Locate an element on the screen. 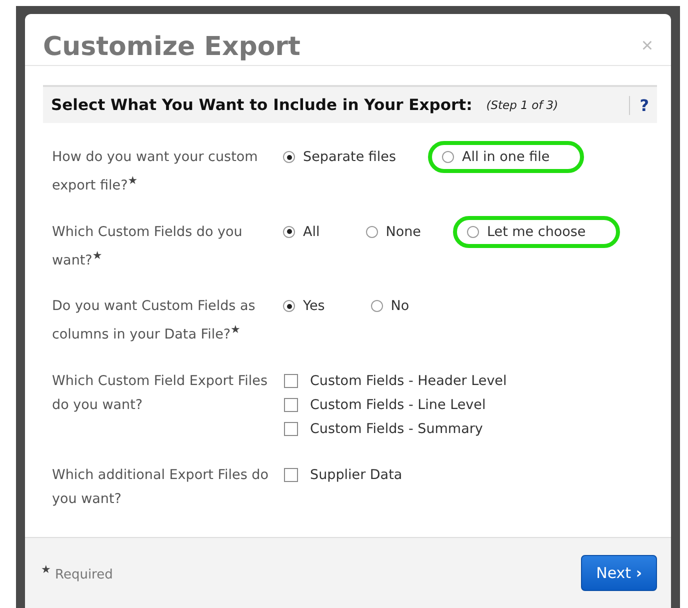 The image size is (688, 608). question-label: Do you want Custom Fields as columns in your Data File?$^{★}$ is located at coordinates (154, 320).